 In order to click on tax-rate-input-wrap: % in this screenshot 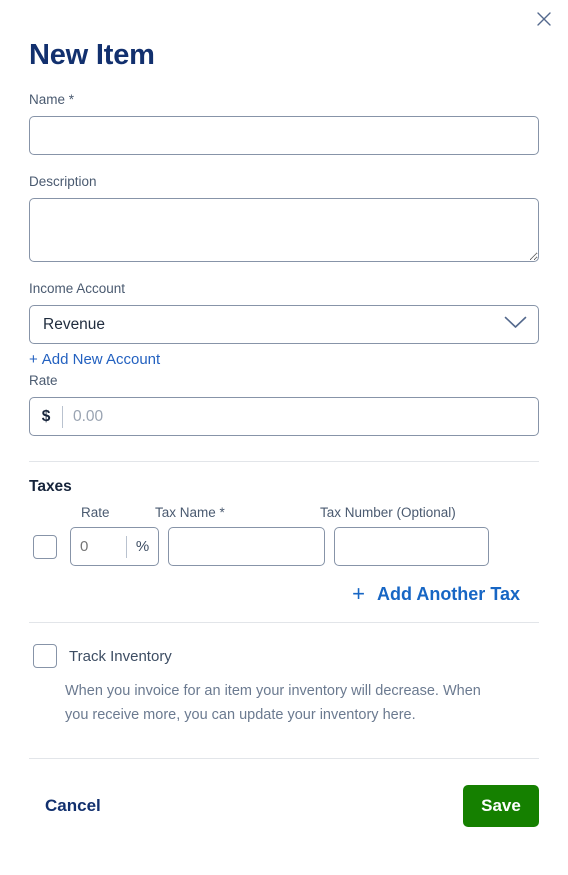, I will do `click(114, 546)`.